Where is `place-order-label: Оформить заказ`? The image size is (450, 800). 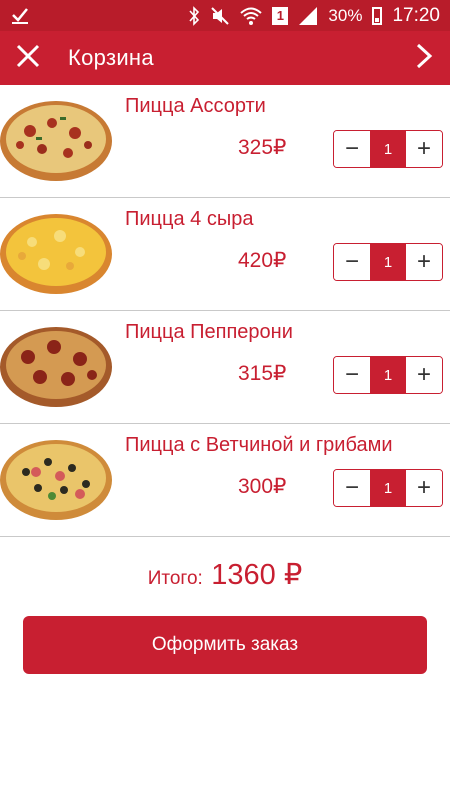 place-order-label: Оформить заказ is located at coordinates (225, 644).